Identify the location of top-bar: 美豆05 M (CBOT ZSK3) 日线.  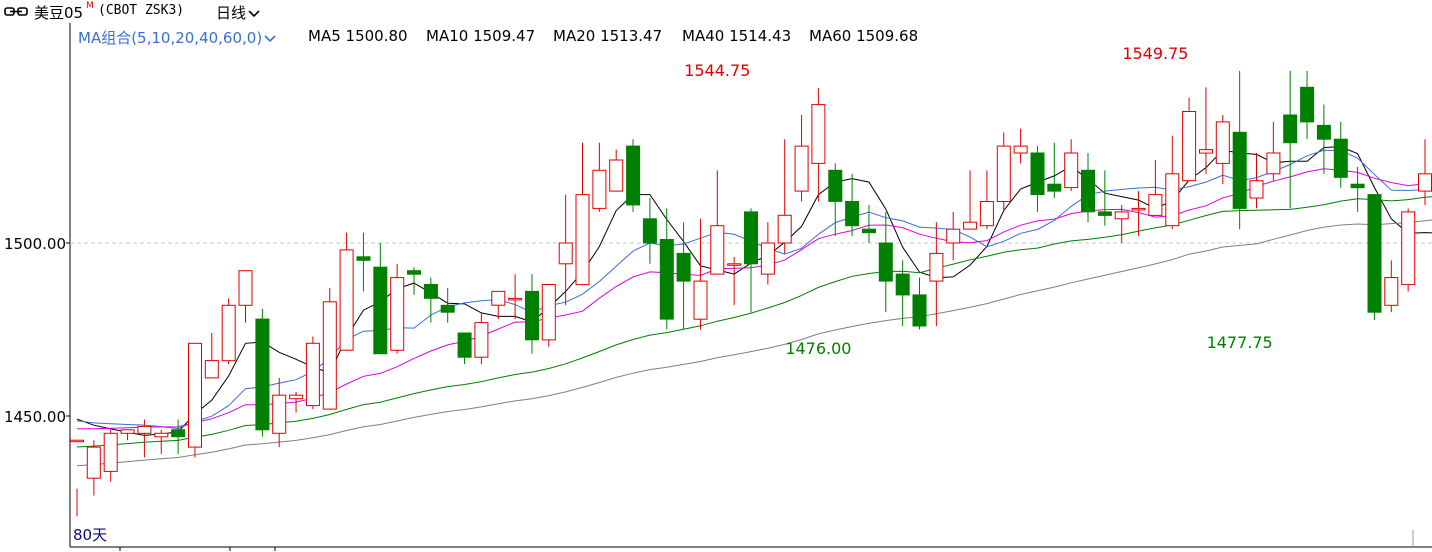
(716, 11).